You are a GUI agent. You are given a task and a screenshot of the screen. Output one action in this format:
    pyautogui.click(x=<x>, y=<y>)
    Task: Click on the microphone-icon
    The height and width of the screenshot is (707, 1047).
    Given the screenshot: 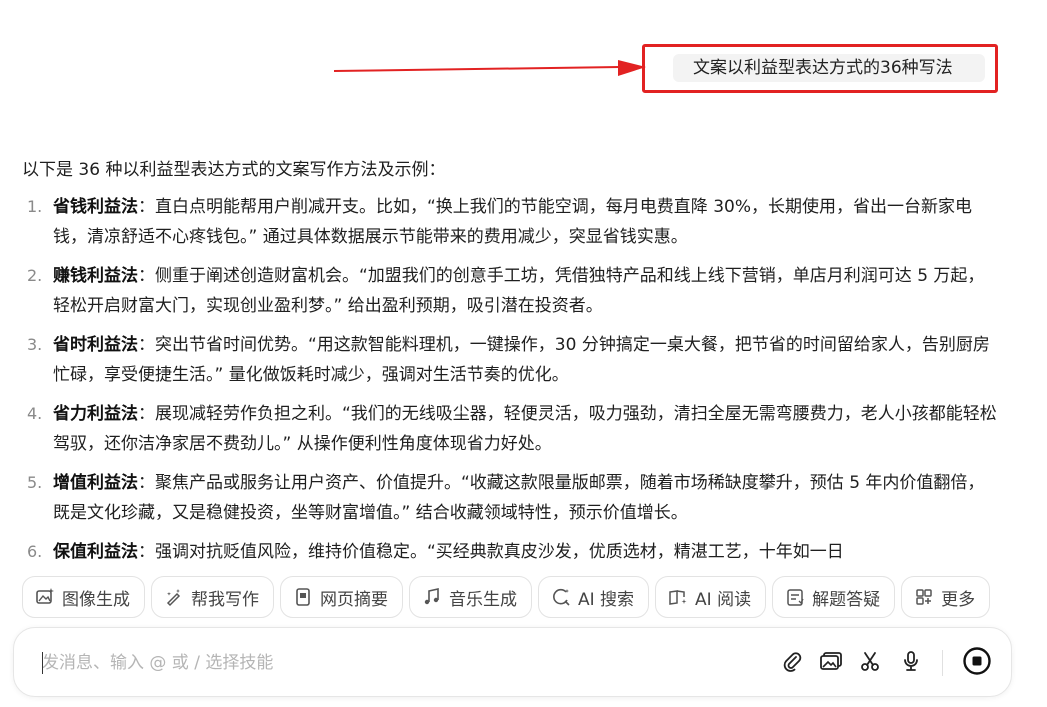 What is the action you would take?
    pyautogui.click(x=911, y=663)
    